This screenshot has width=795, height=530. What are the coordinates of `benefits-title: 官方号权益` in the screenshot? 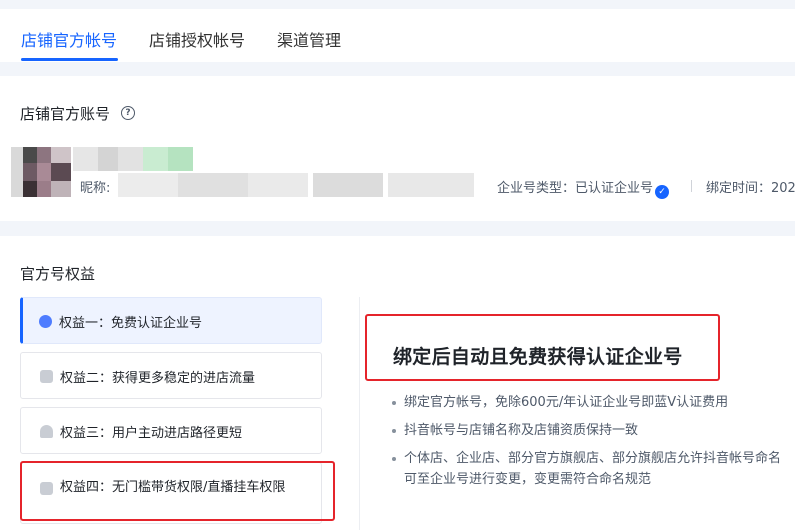 It's located at (58, 274).